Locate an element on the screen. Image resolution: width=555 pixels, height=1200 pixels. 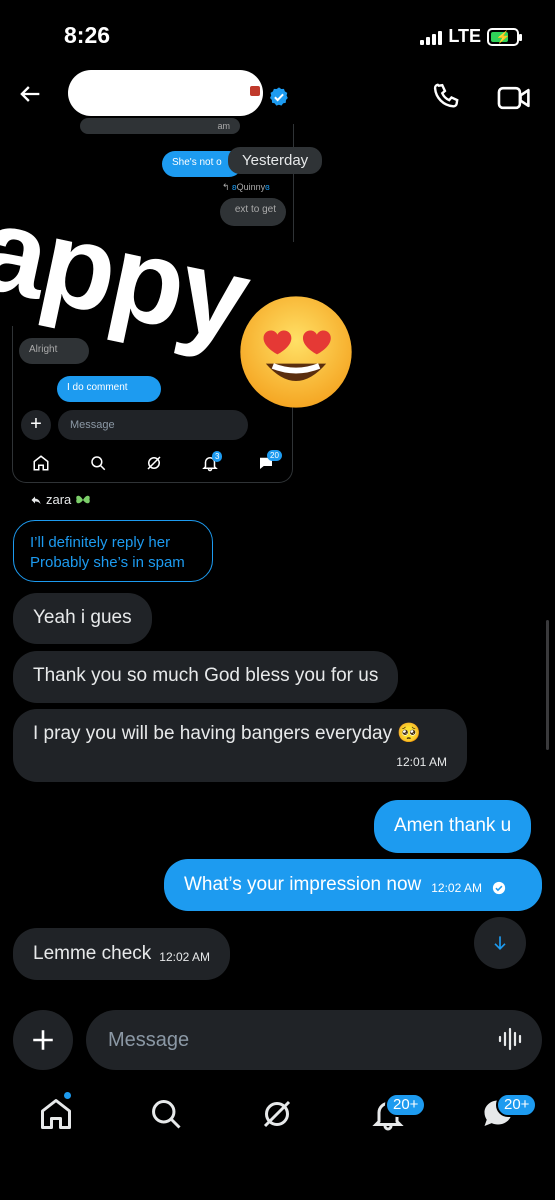
arrow-down-icon is located at coordinates (500, 943).